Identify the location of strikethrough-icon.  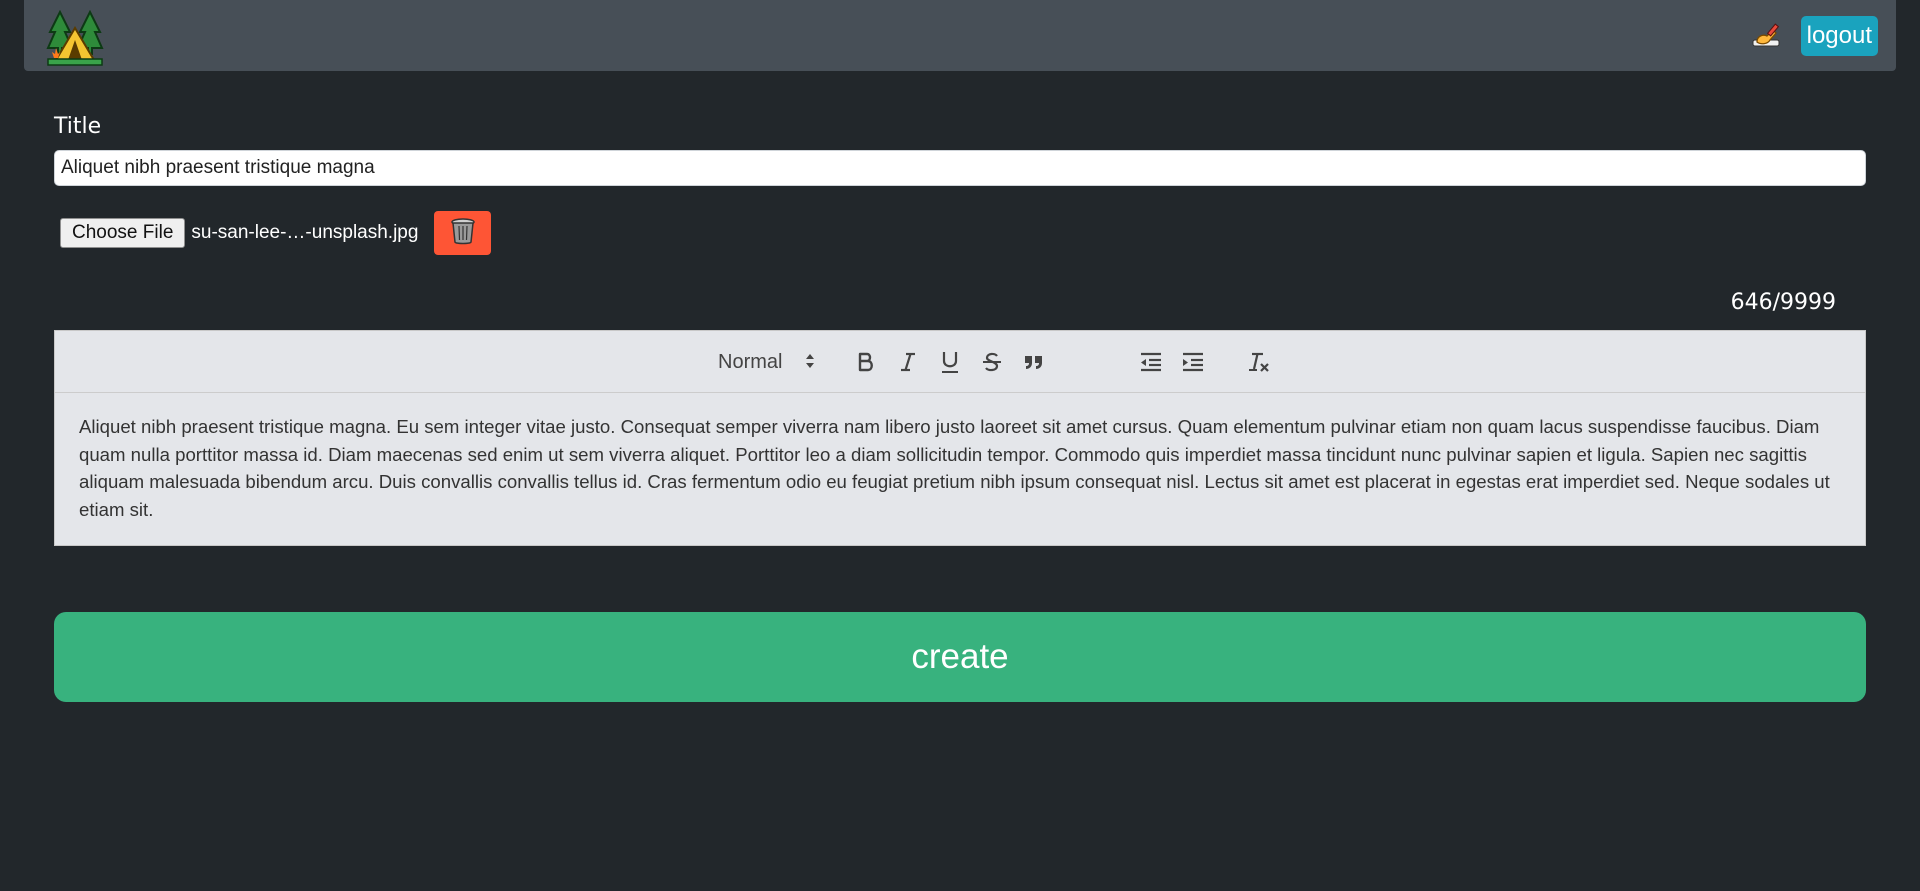
(992, 362).